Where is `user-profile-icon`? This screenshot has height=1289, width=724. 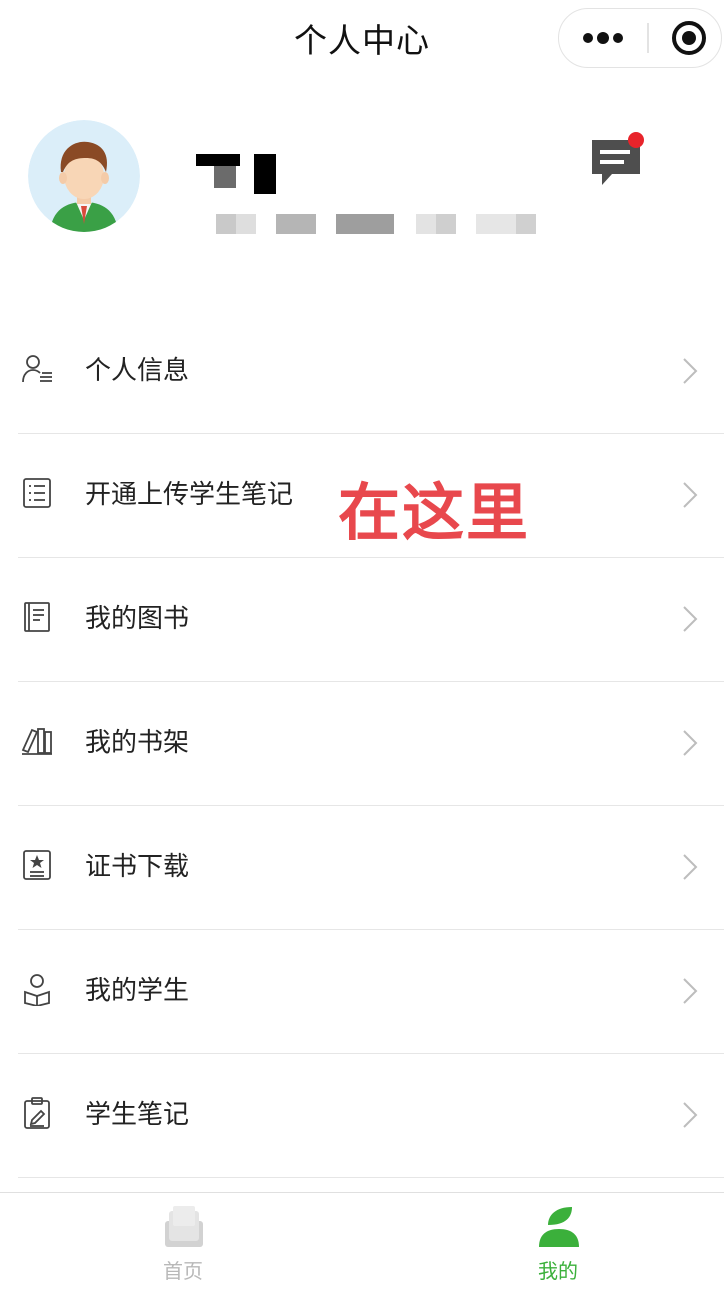
user-profile-icon is located at coordinates (37, 369).